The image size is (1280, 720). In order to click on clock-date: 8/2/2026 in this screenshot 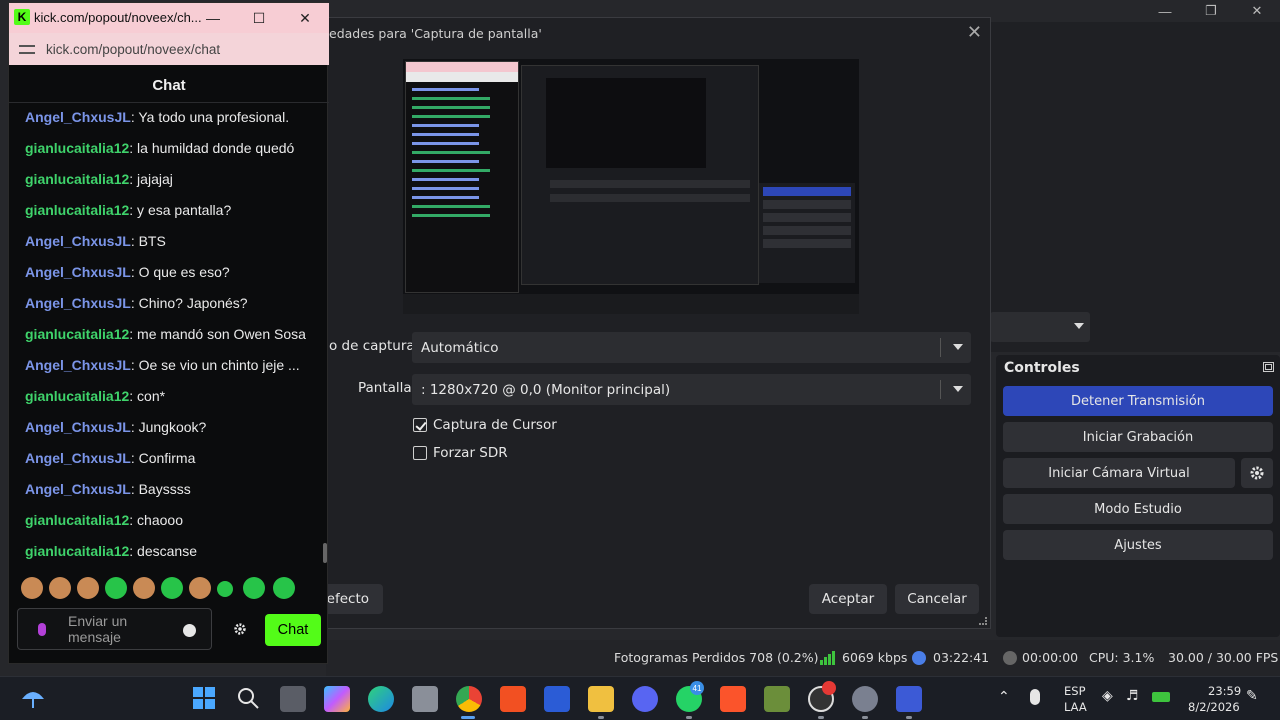, I will do `click(1214, 707)`.